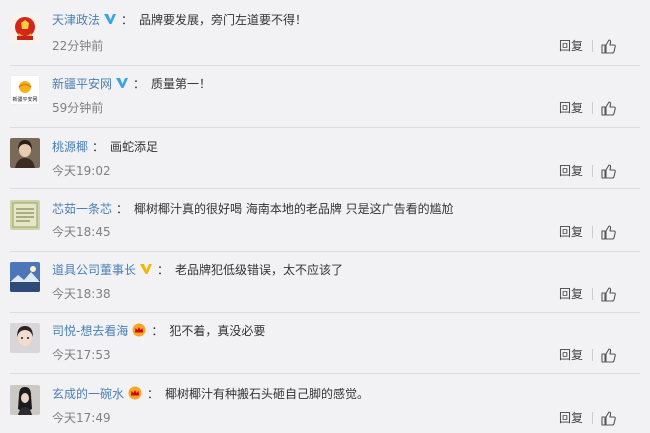  Describe the element at coordinates (294, 209) in the screenshot. I see `comment-text: 椰树椰汁真的很好喝 海南本地的老品牌 只是这广告看的尴尬` at that location.